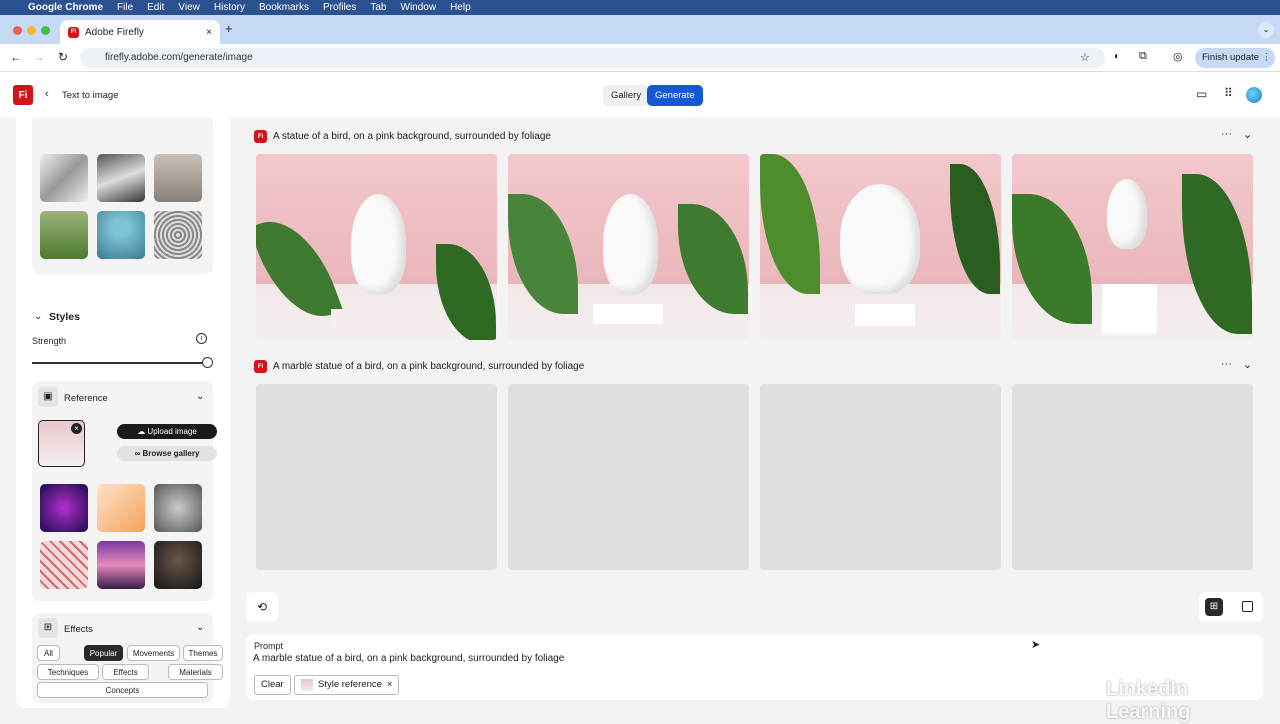 Image resolution: width=1280 pixels, height=724 pixels. I want to click on mouse-cursor-icon: ➤, so click(1036, 645).